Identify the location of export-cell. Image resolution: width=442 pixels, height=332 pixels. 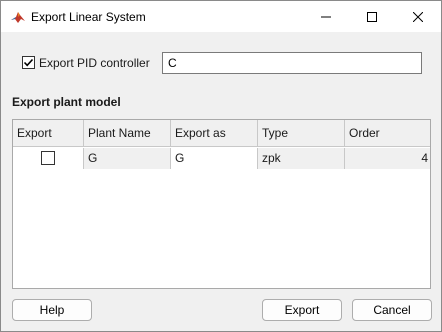
(48, 158).